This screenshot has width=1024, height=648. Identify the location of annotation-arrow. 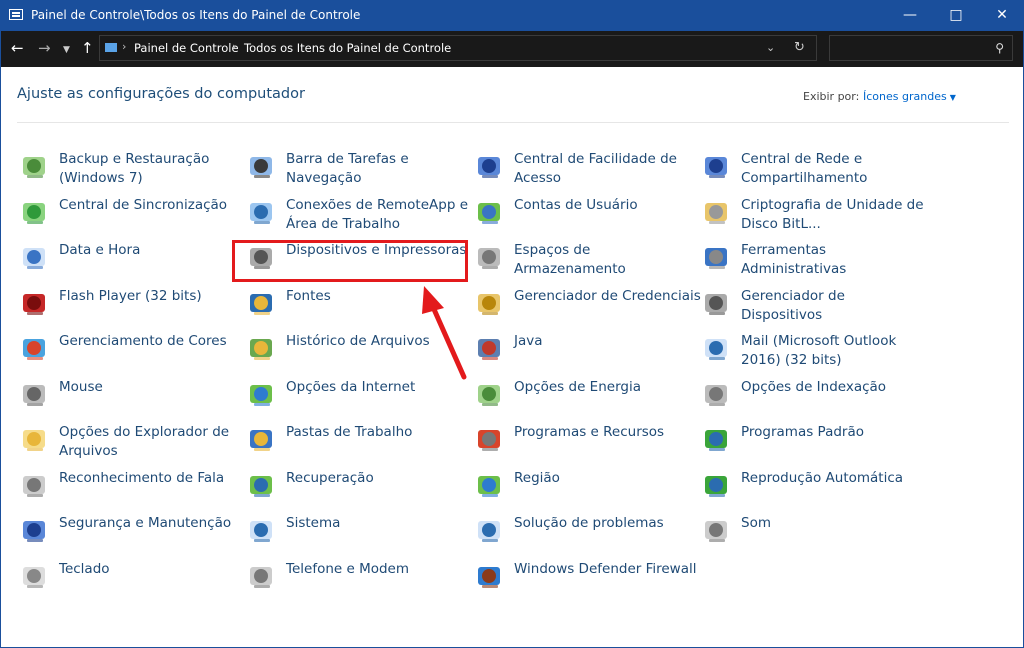
(444, 333).